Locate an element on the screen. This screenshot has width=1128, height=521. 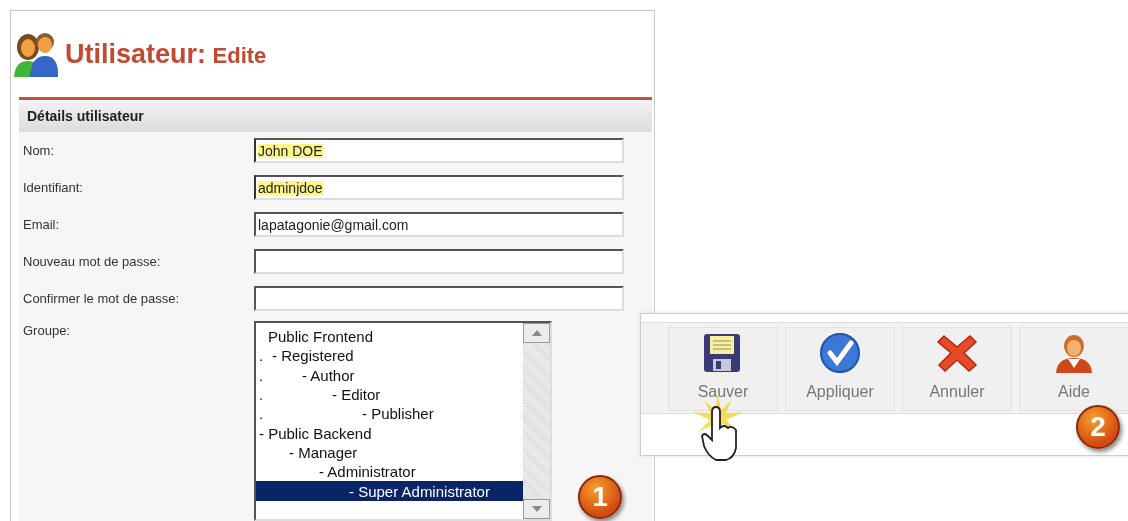
field-label: Identifiant: is located at coordinates (53, 187).